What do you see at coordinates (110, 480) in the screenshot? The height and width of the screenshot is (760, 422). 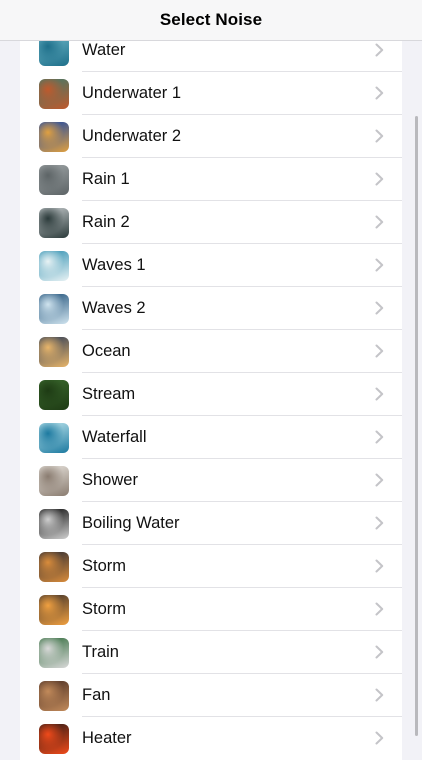 I see `list-item-label: Shower` at bounding box center [110, 480].